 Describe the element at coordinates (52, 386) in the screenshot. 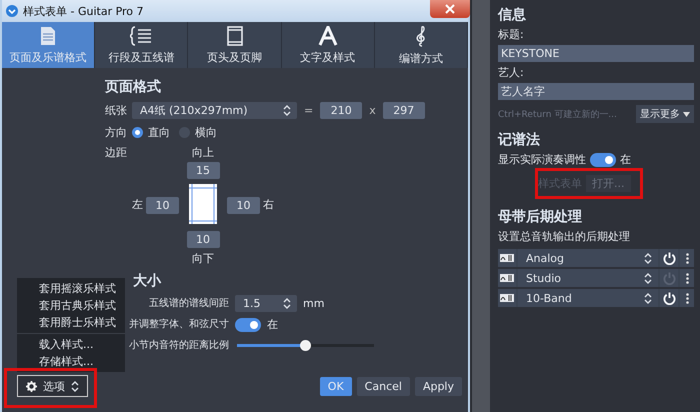

I see `options-button: 选项` at that location.